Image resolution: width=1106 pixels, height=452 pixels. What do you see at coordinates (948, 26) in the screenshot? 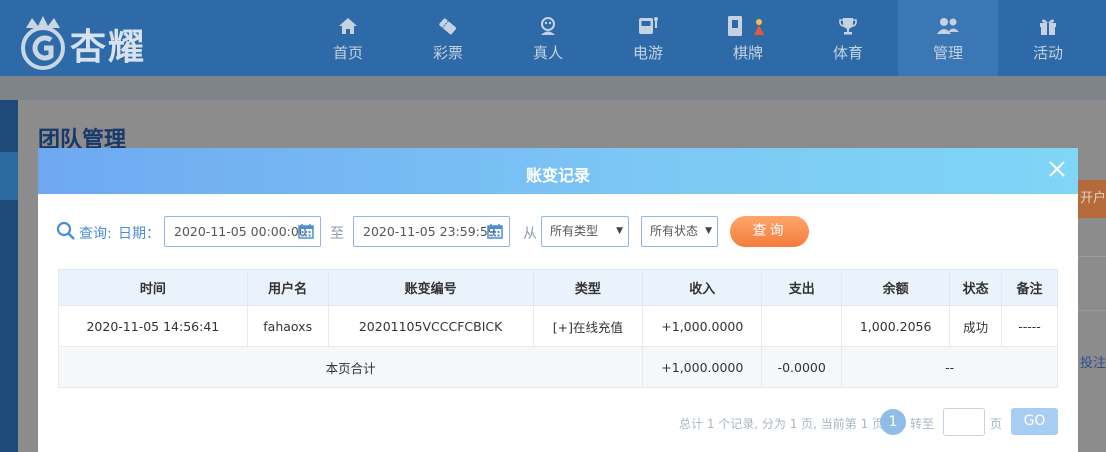
I see `users-icon` at bounding box center [948, 26].